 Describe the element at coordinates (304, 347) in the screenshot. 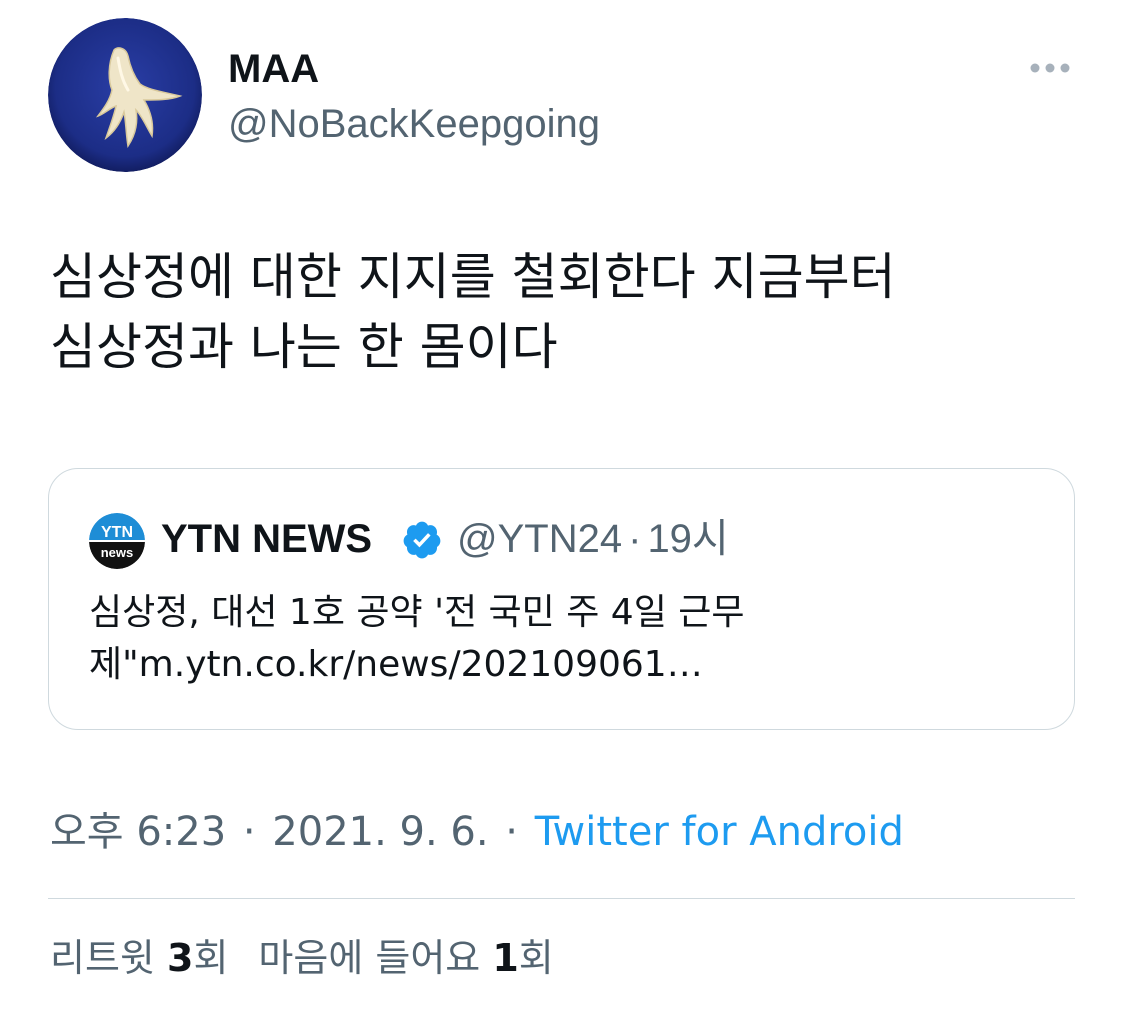

I see `tweet-text-line: 심상정과 나는 한 몸이다` at that location.